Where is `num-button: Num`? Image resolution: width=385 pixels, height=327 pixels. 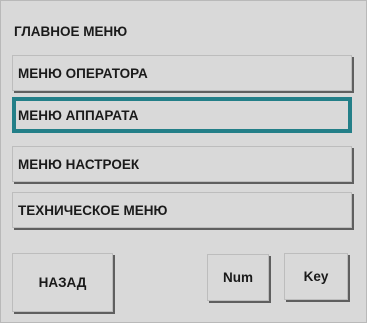 num-button: Num is located at coordinates (238, 277).